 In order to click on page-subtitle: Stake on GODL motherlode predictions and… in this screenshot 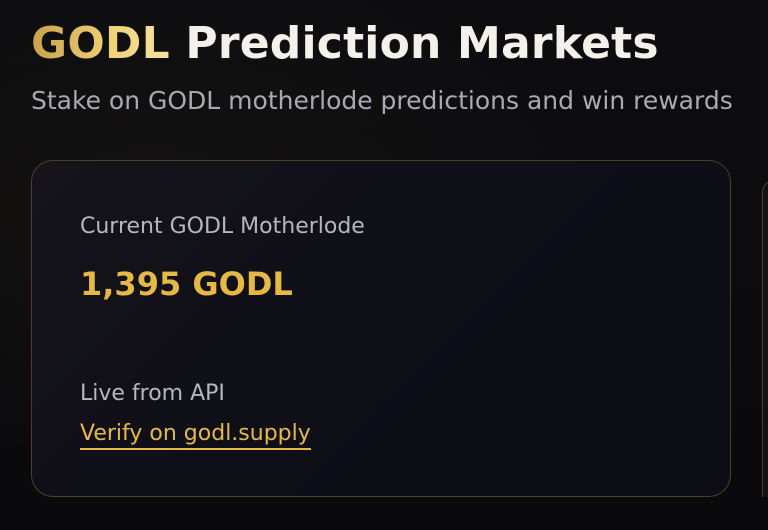, I will do `click(382, 100)`.